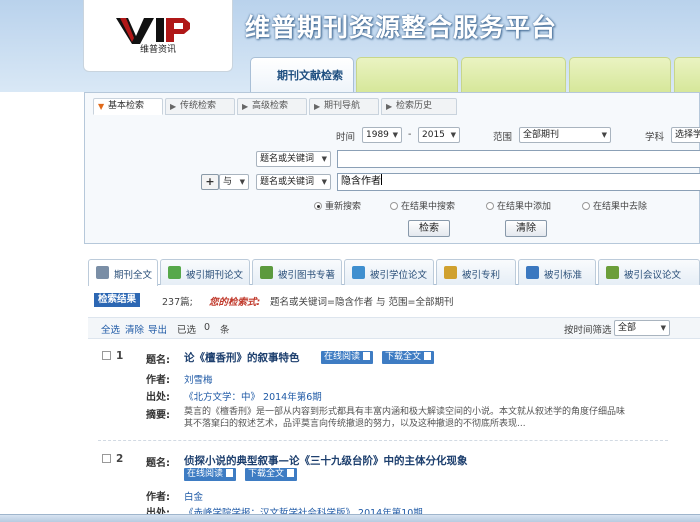  Describe the element at coordinates (337, 205) in the screenshot. I see `radio-new-search: 重新搜索` at that location.